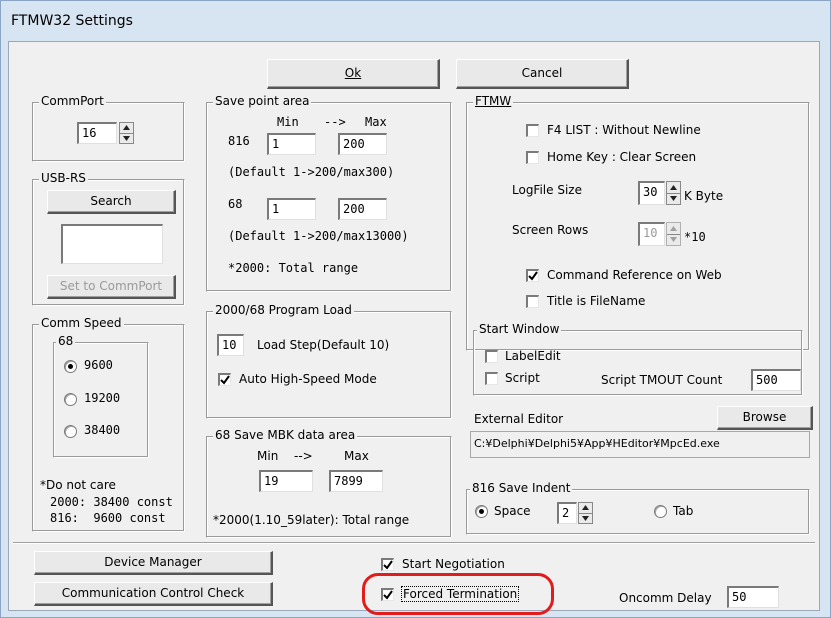 Image resolution: width=831 pixels, height=618 pixels. Describe the element at coordinates (98, 365) in the screenshot. I see `radio-9600-label: 9600` at that location.